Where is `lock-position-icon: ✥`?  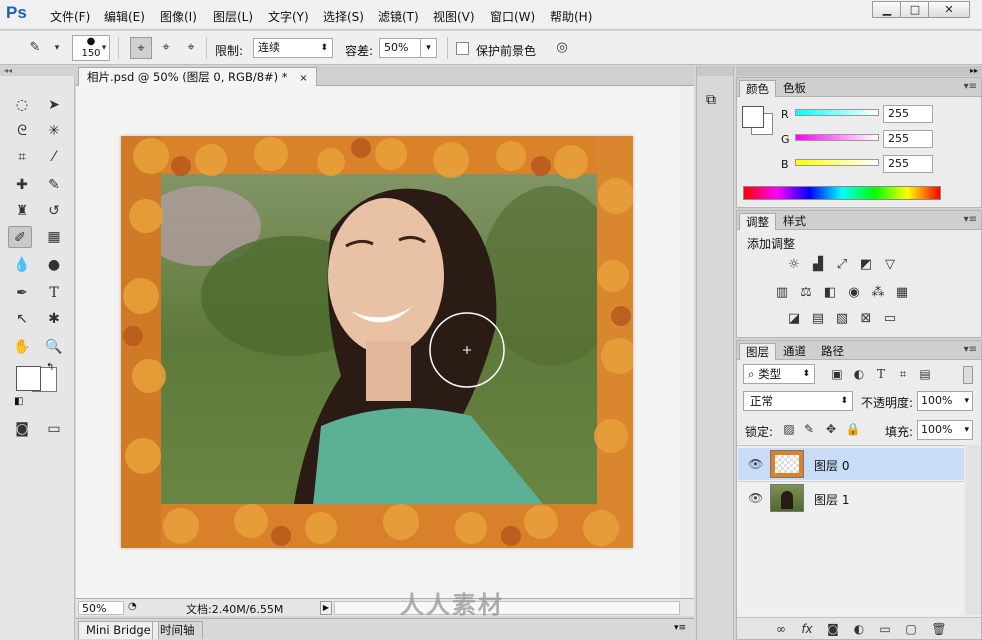 lock-position-icon: ✥ is located at coordinates (831, 429).